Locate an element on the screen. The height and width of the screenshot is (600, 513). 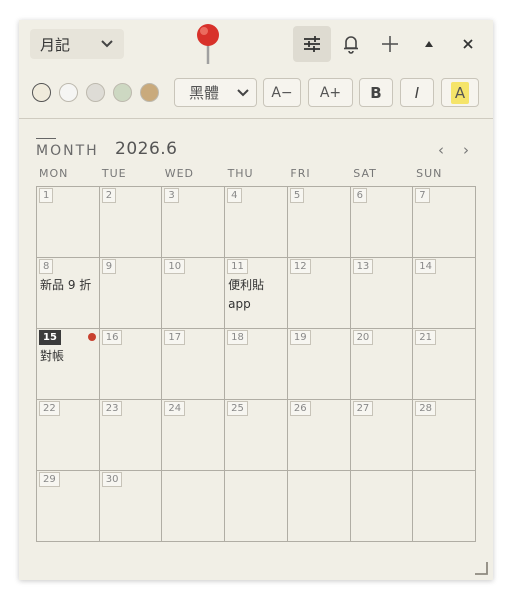
font-select: 黑體 is located at coordinates (215, 92).